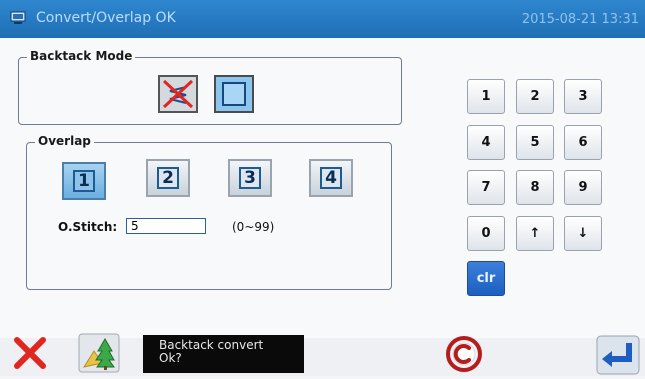 This screenshot has width=645, height=379. What do you see at coordinates (253, 227) in the screenshot?
I see `overlap-stitch-range: (0~99)` at bounding box center [253, 227].